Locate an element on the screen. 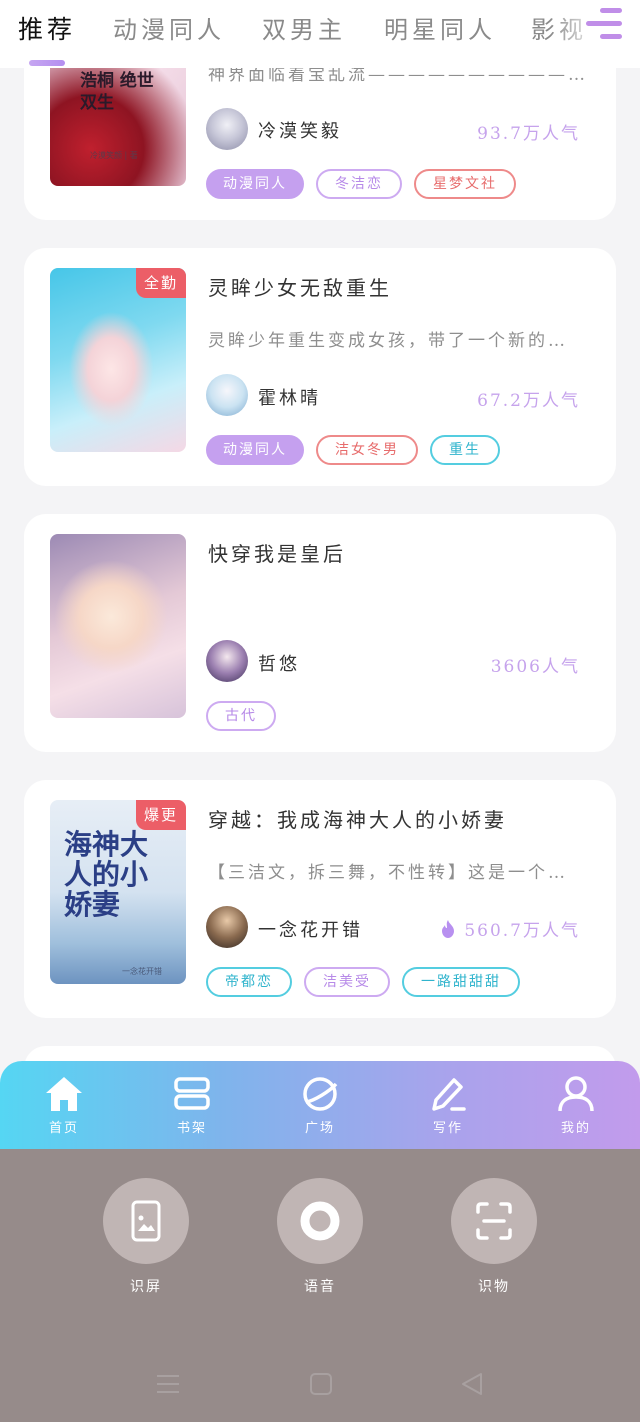 The height and width of the screenshot is (1422, 640). nav-label: 我的 is located at coordinates (575, 1128).